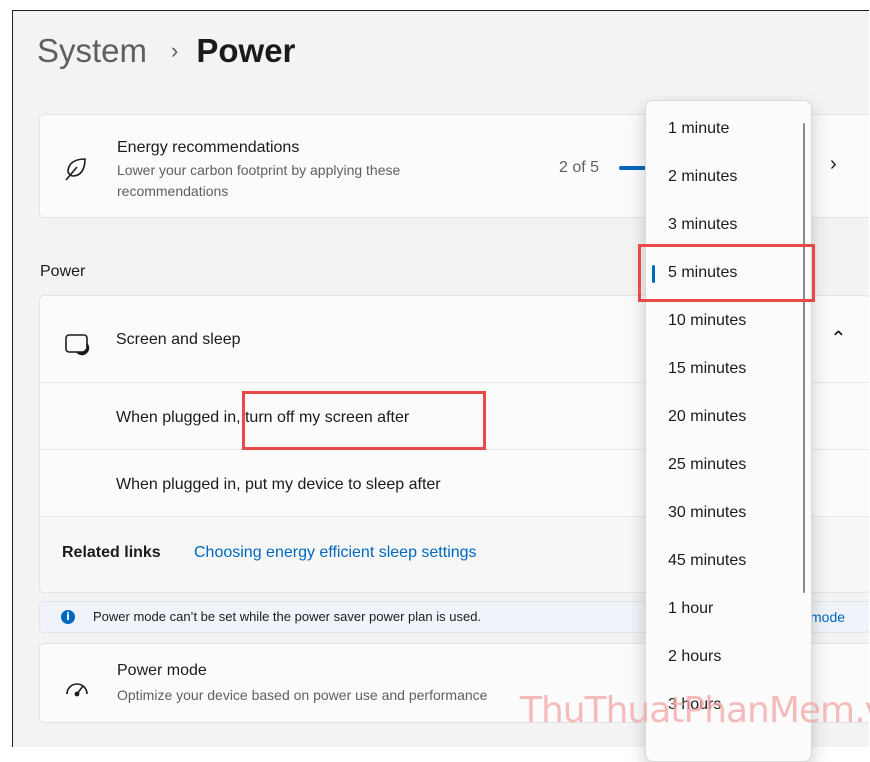 This screenshot has width=870, height=762. Describe the element at coordinates (707, 560) in the screenshot. I see `option-label: 45 minutes` at that location.